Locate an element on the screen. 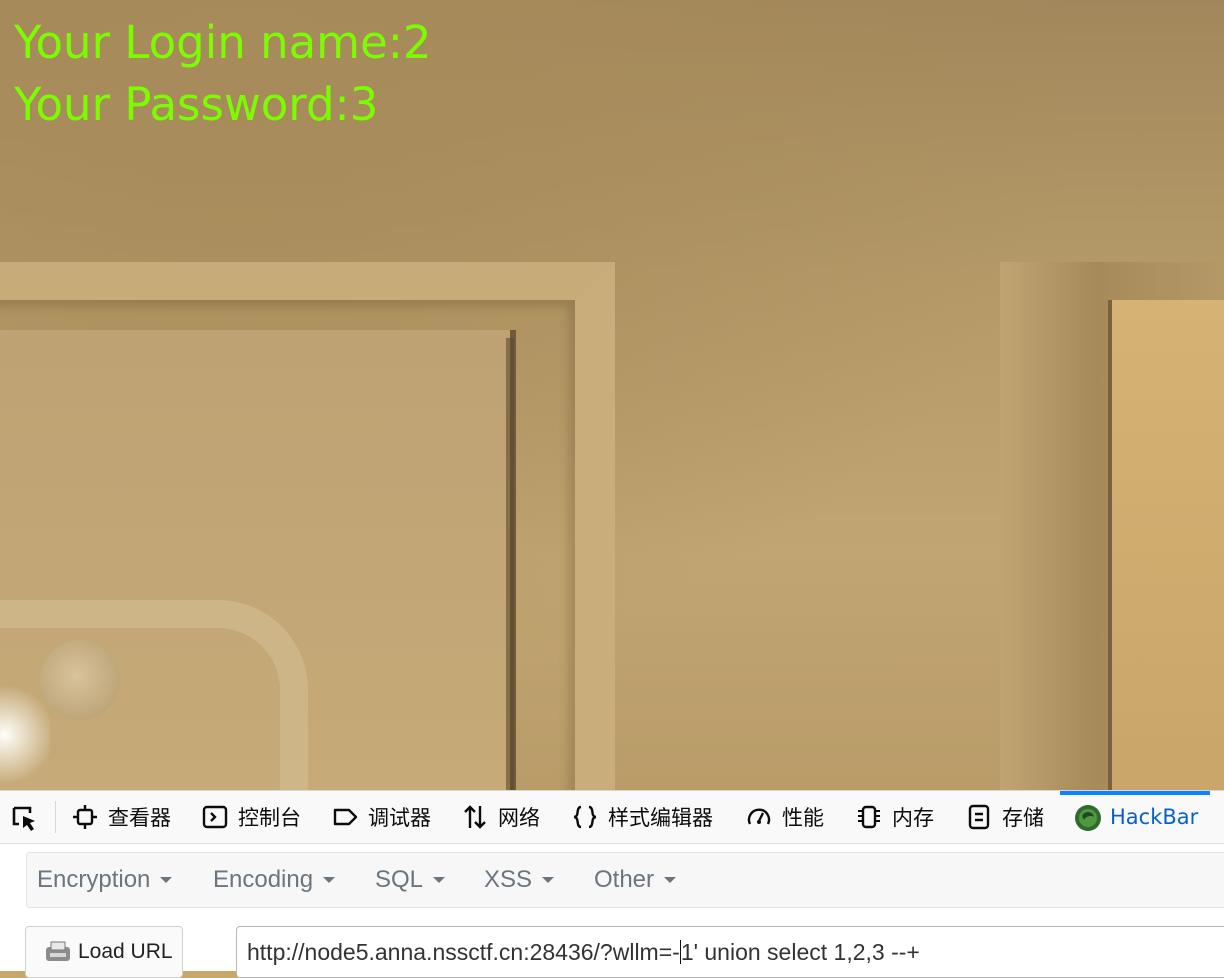  tab-memory: 内存 is located at coordinates (895, 817).